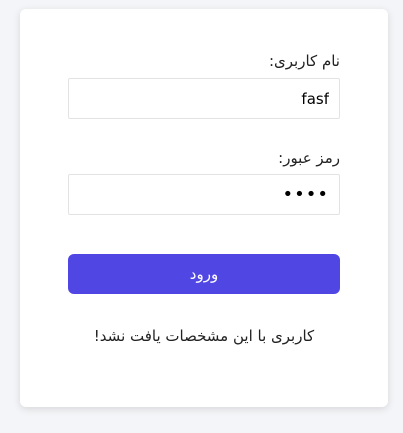  Describe the element at coordinates (309, 158) in the screenshot. I see `password-label: رمز عبور:` at that location.